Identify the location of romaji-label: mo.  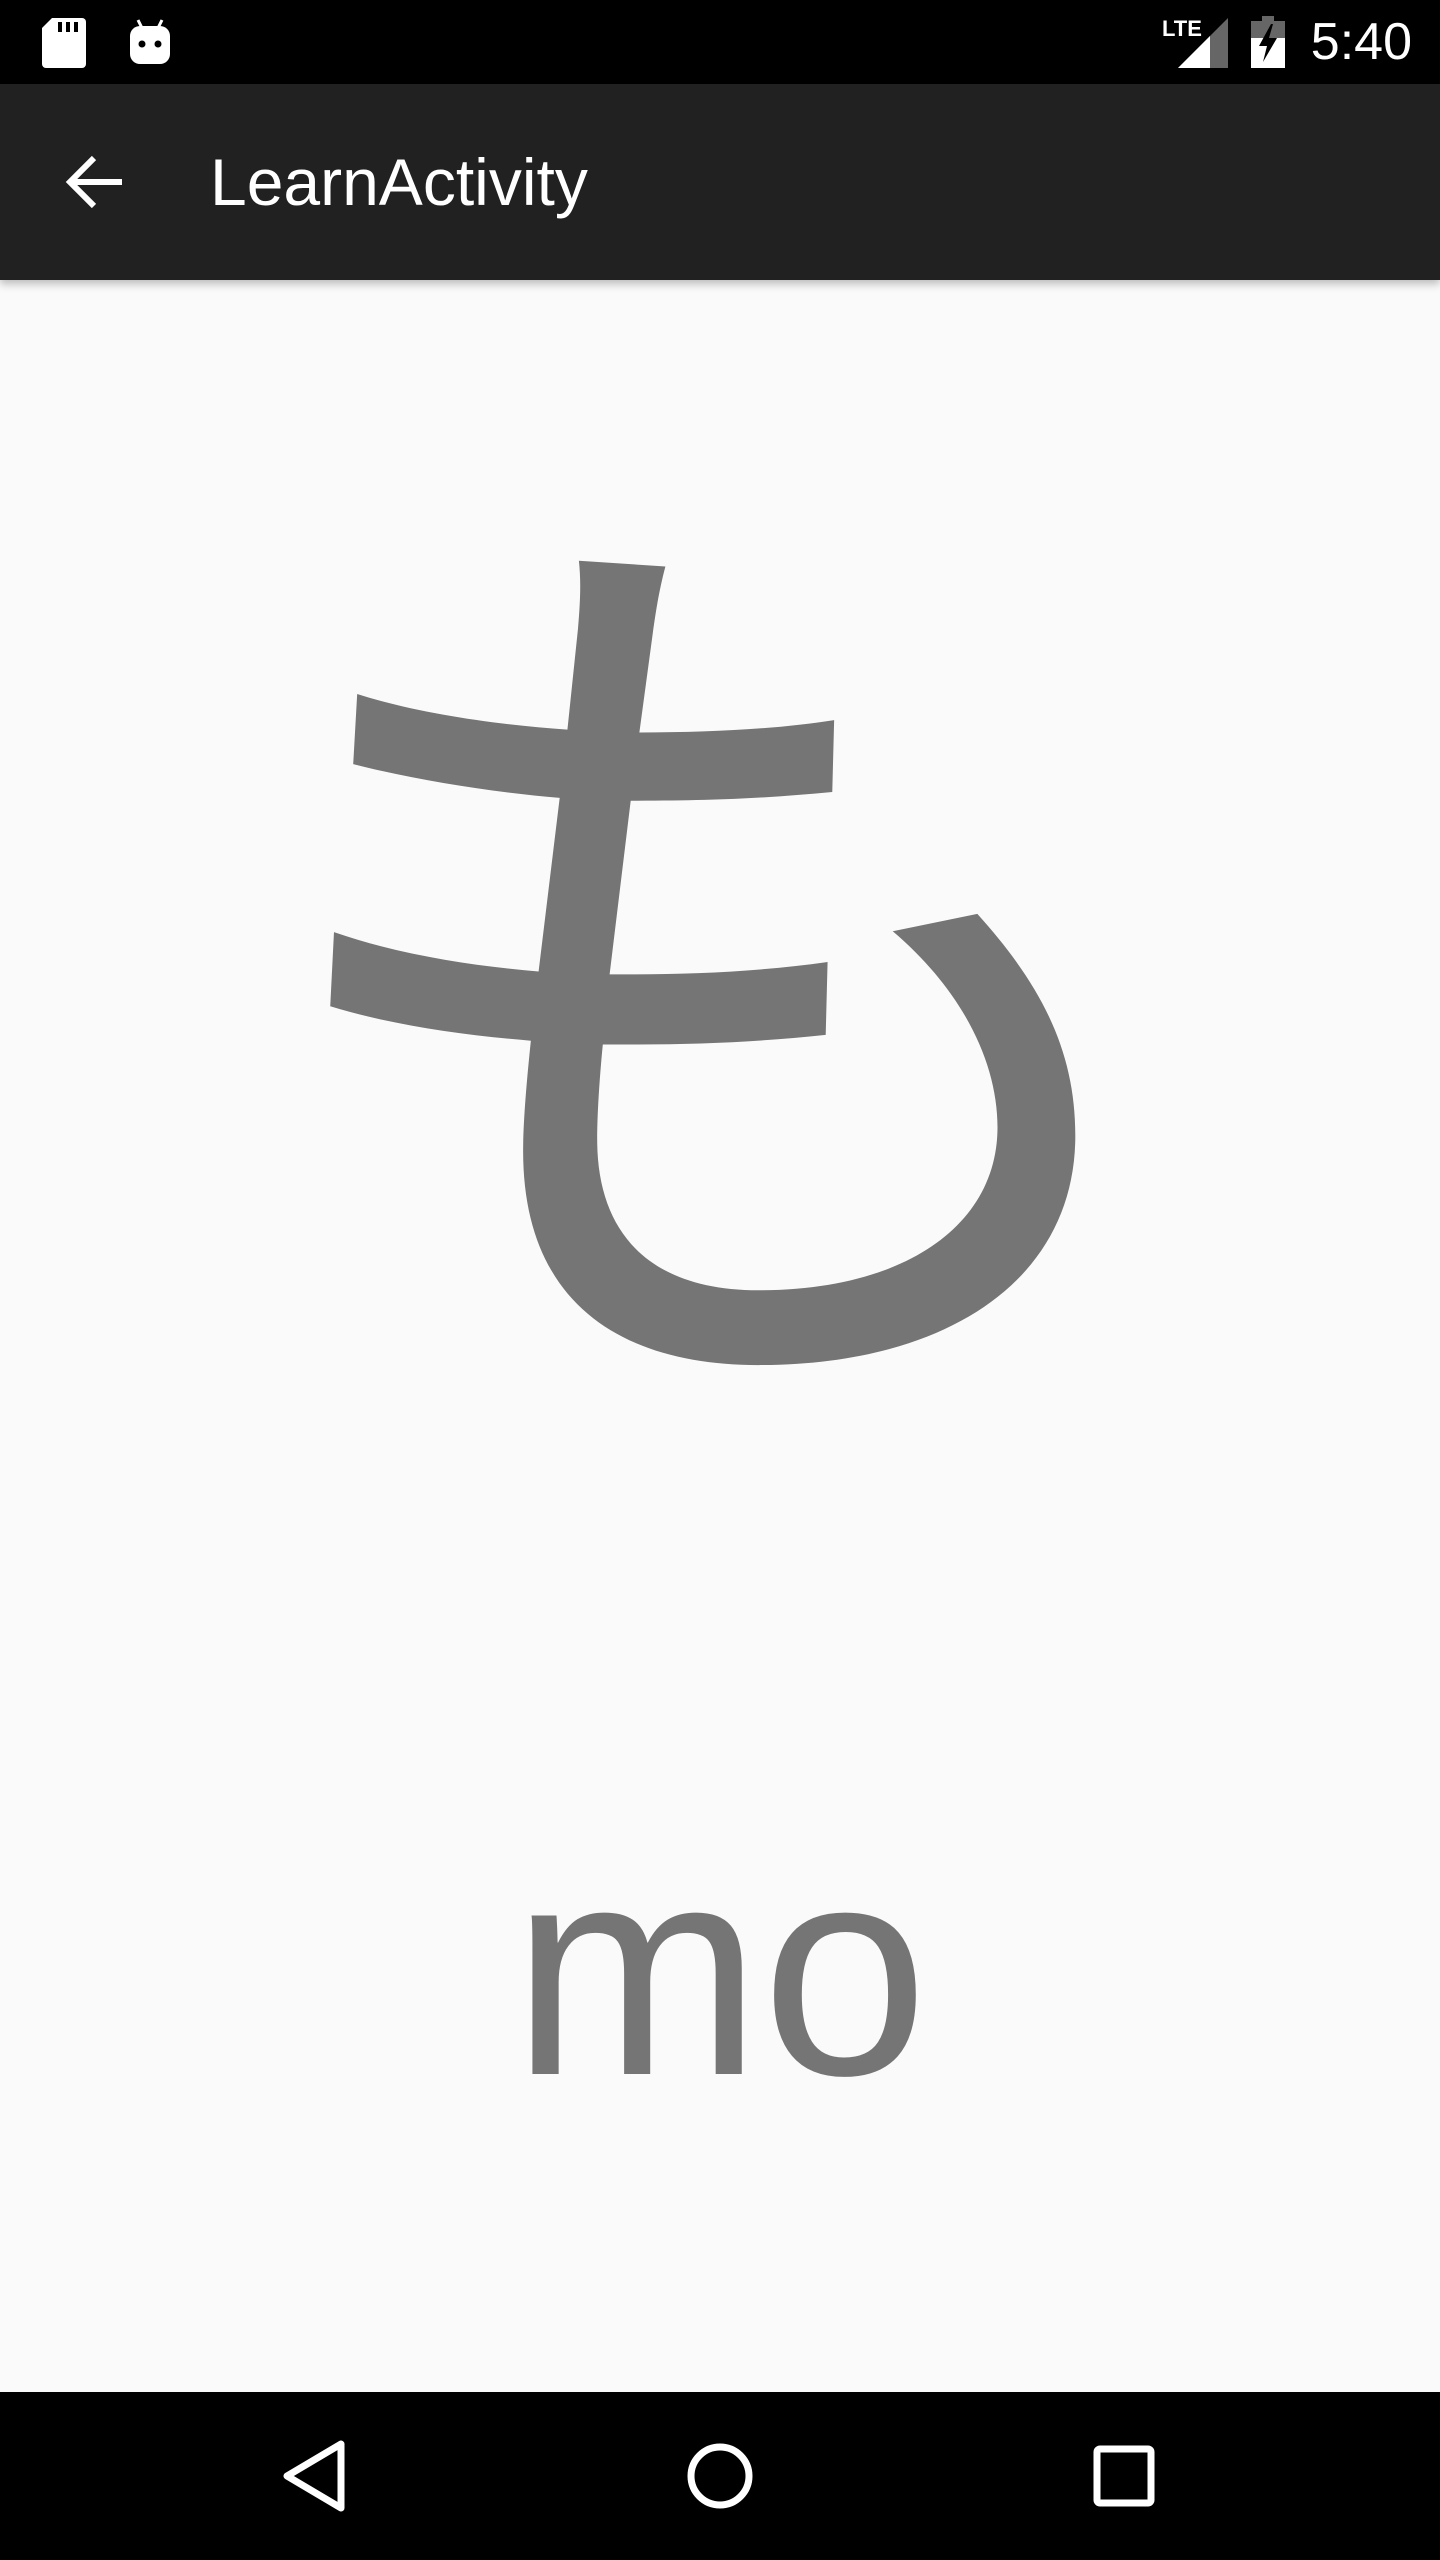
(720, 1970).